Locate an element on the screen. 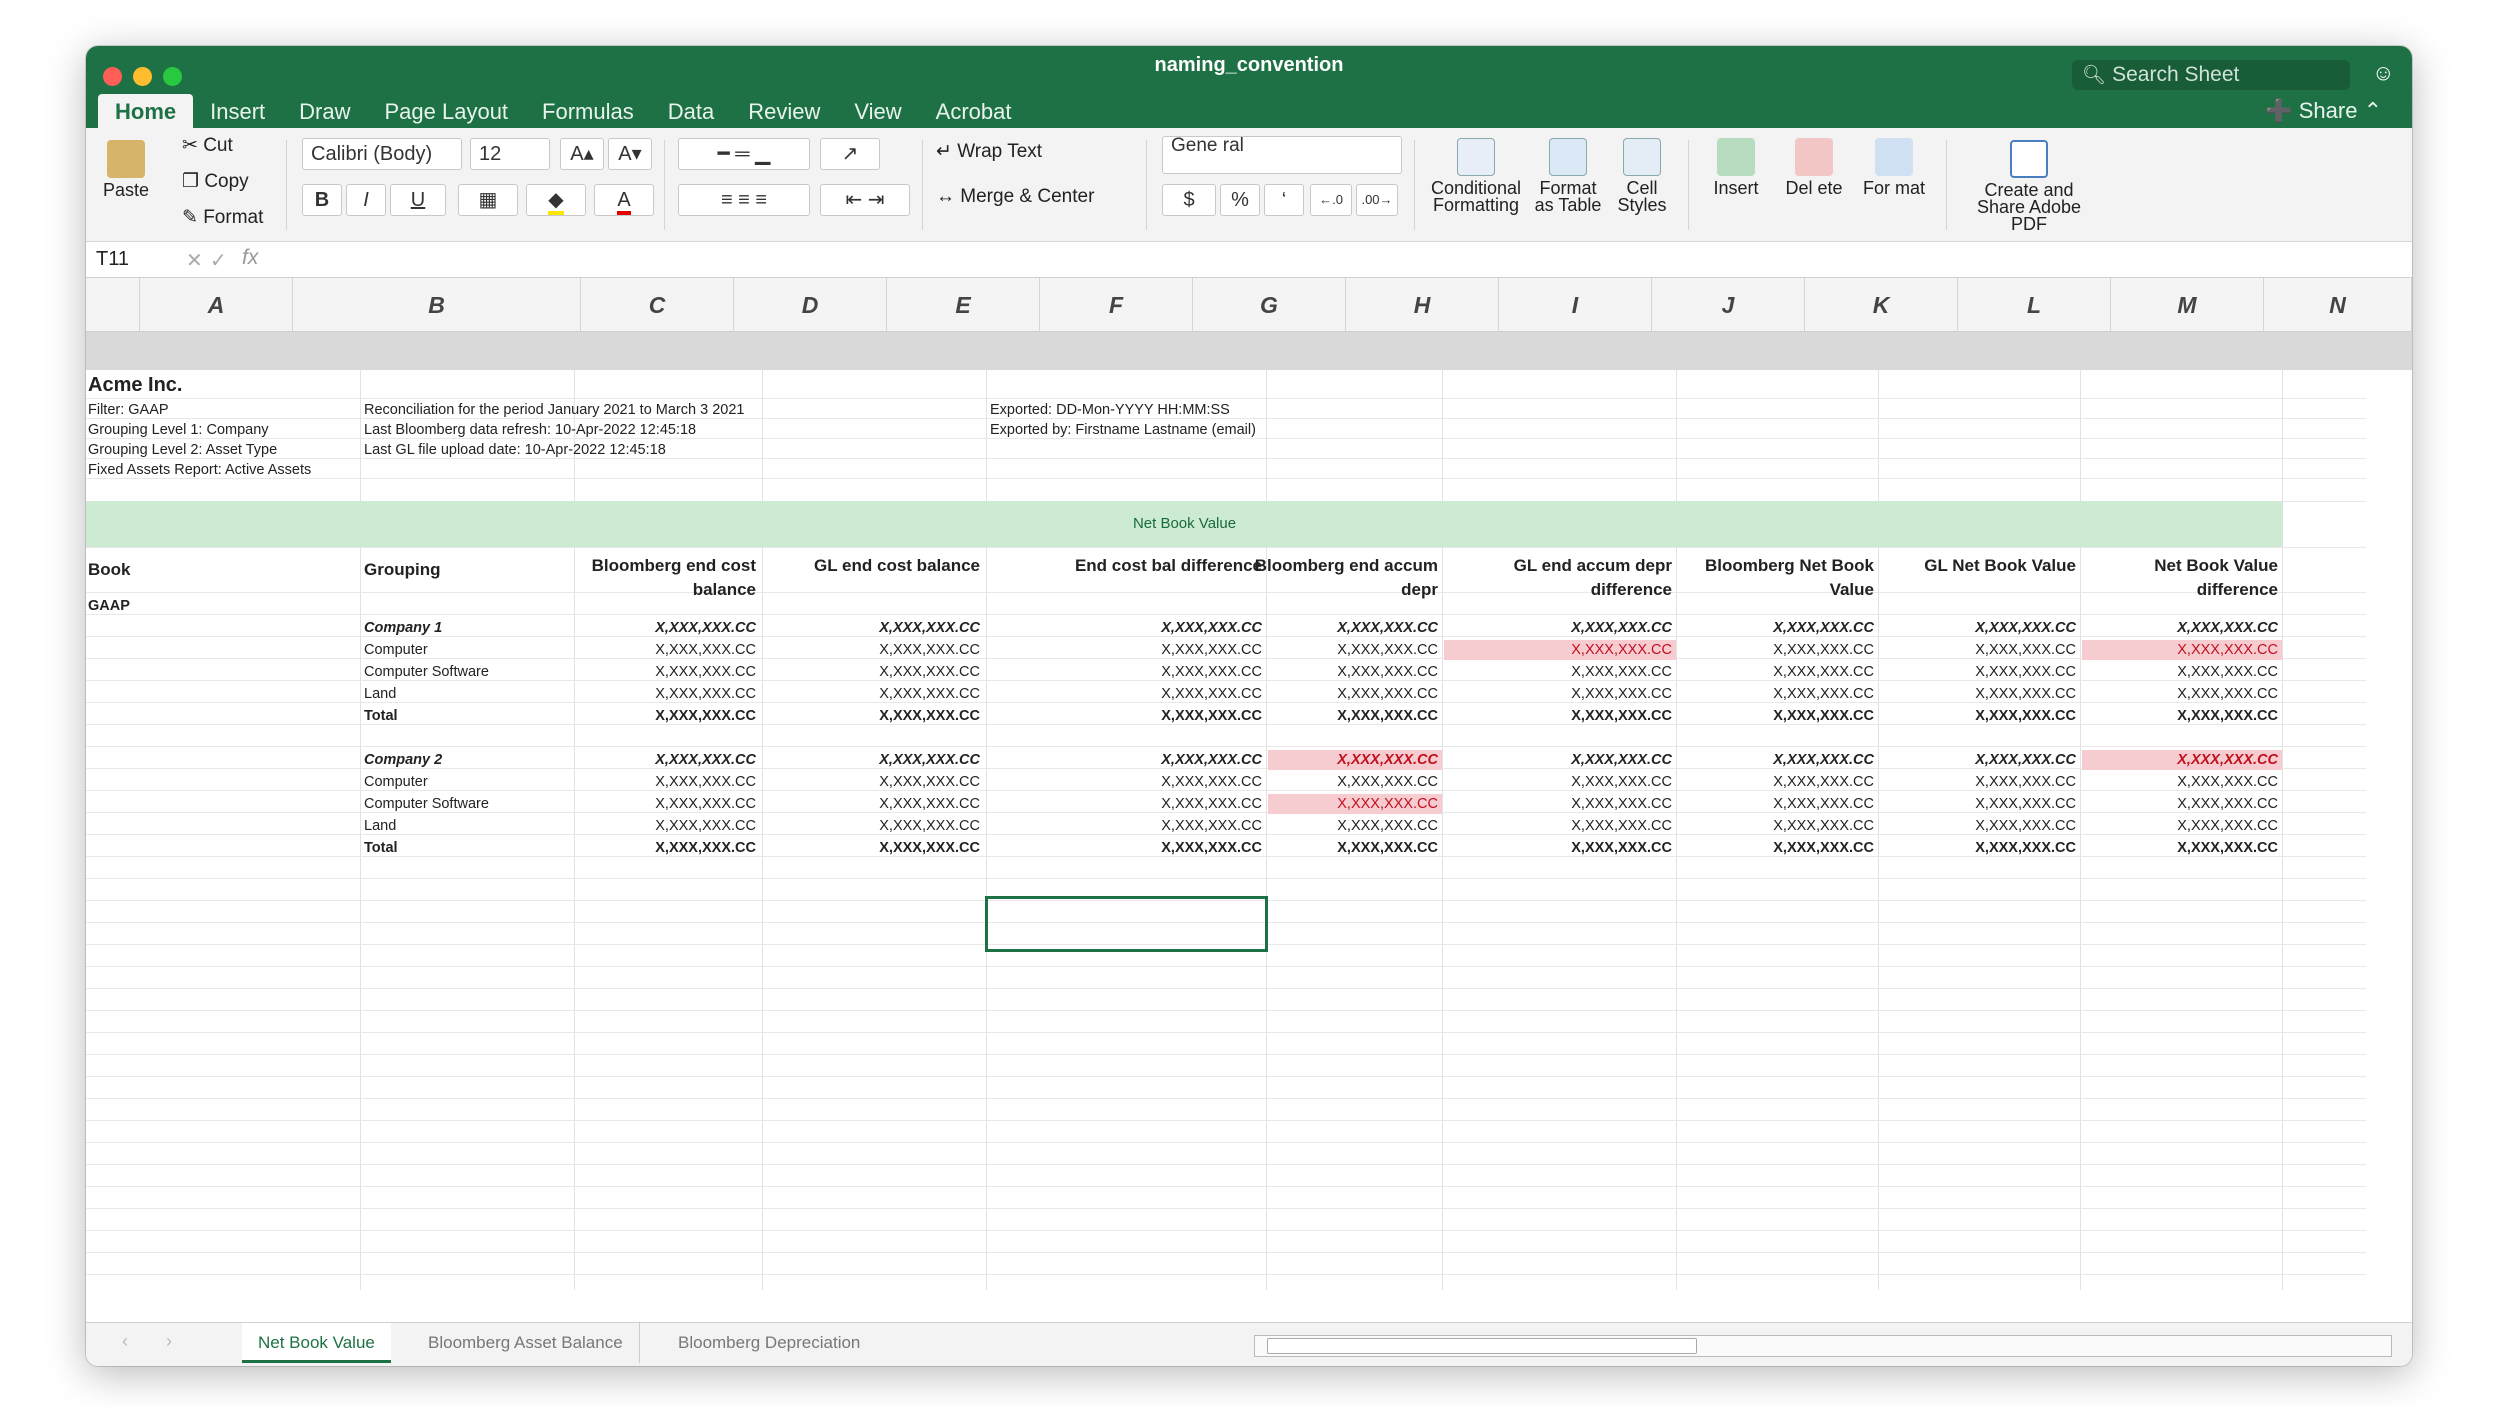  create-adobe-pdf-button: Create and Share Adobe PDF is located at coordinates (2029, 186).